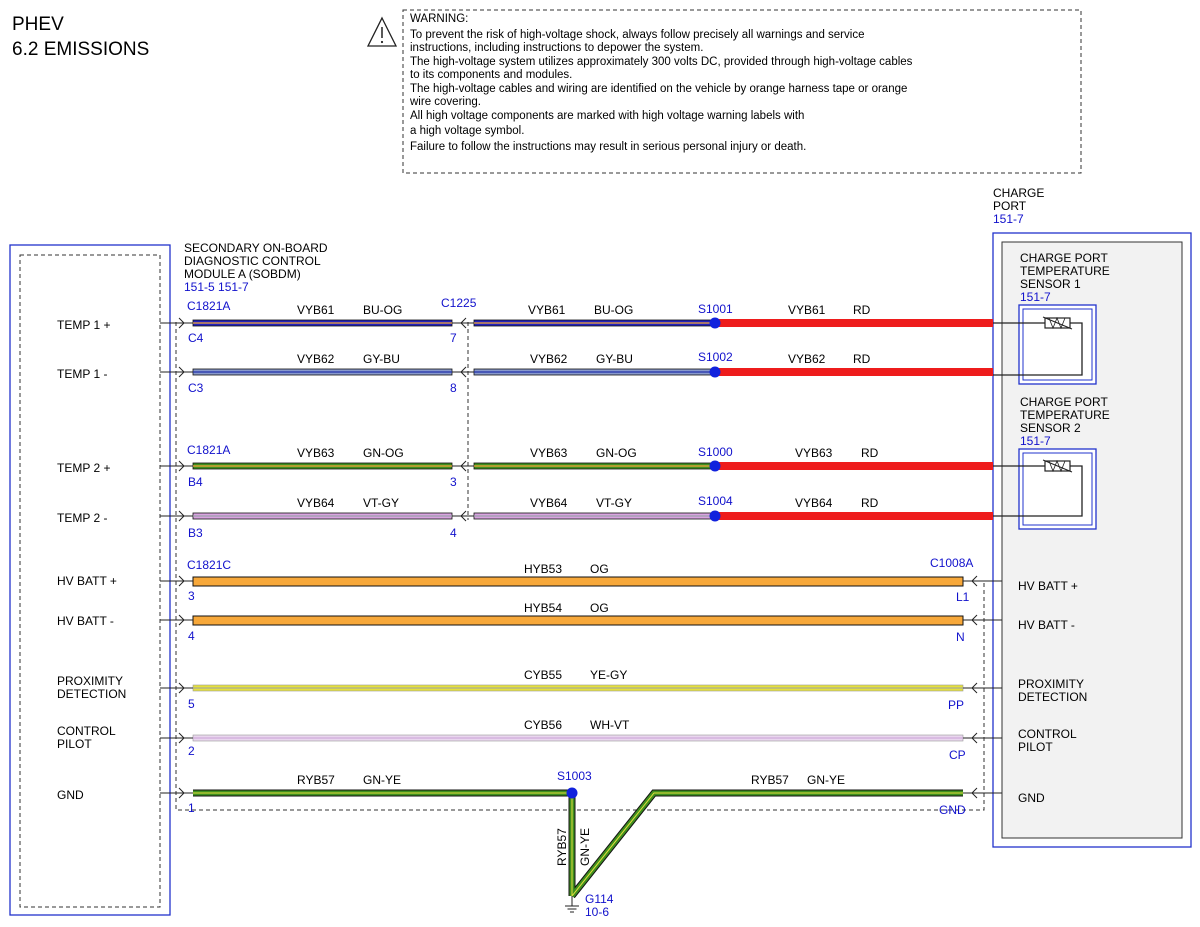  What do you see at coordinates (543, 569) in the screenshot?
I see `circuit-label: HYB53` at bounding box center [543, 569].